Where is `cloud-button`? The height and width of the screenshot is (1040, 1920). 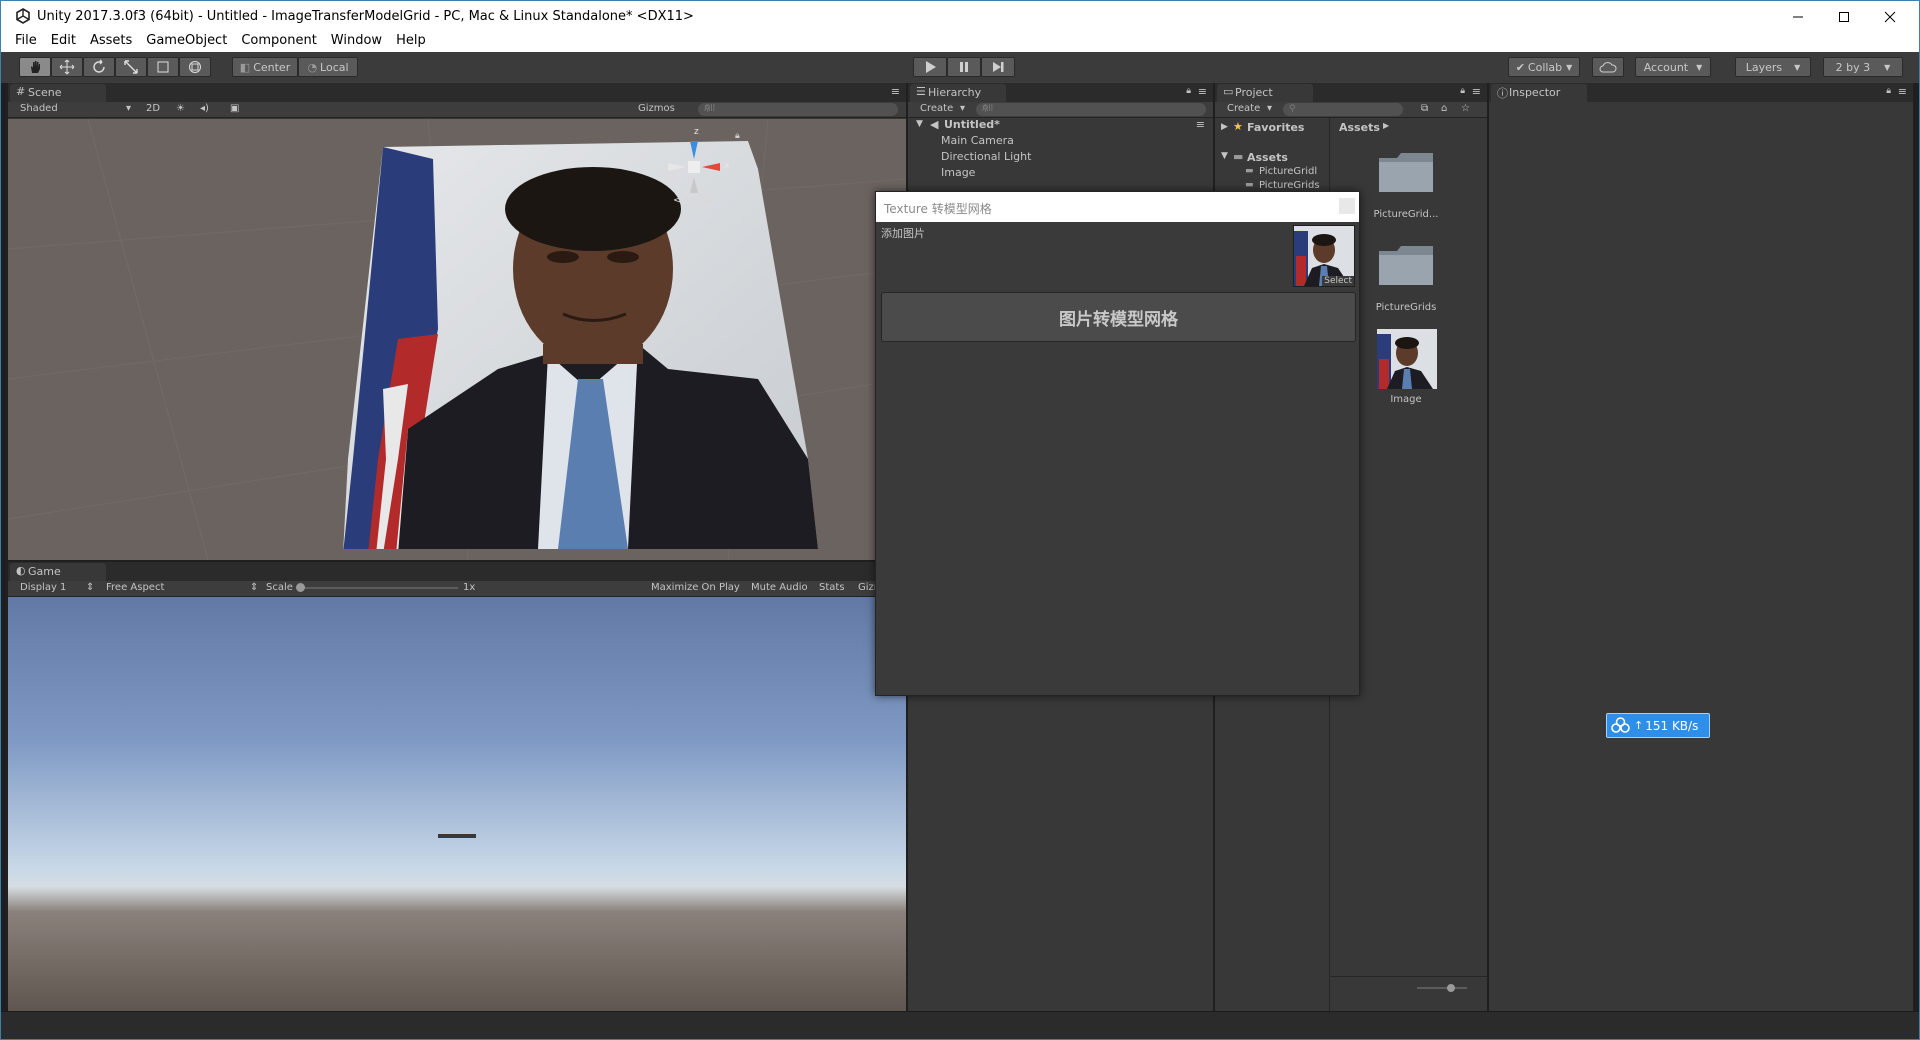
cloud-button is located at coordinates (1608, 67).